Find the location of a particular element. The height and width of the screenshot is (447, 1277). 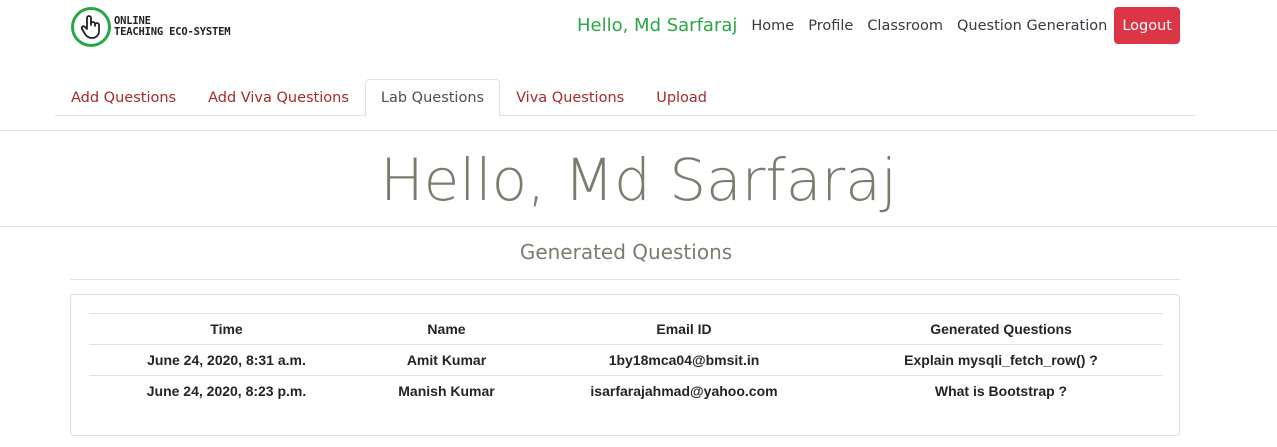

header-generated-questions: Generated Questions is located at coordinates (1001, 329).